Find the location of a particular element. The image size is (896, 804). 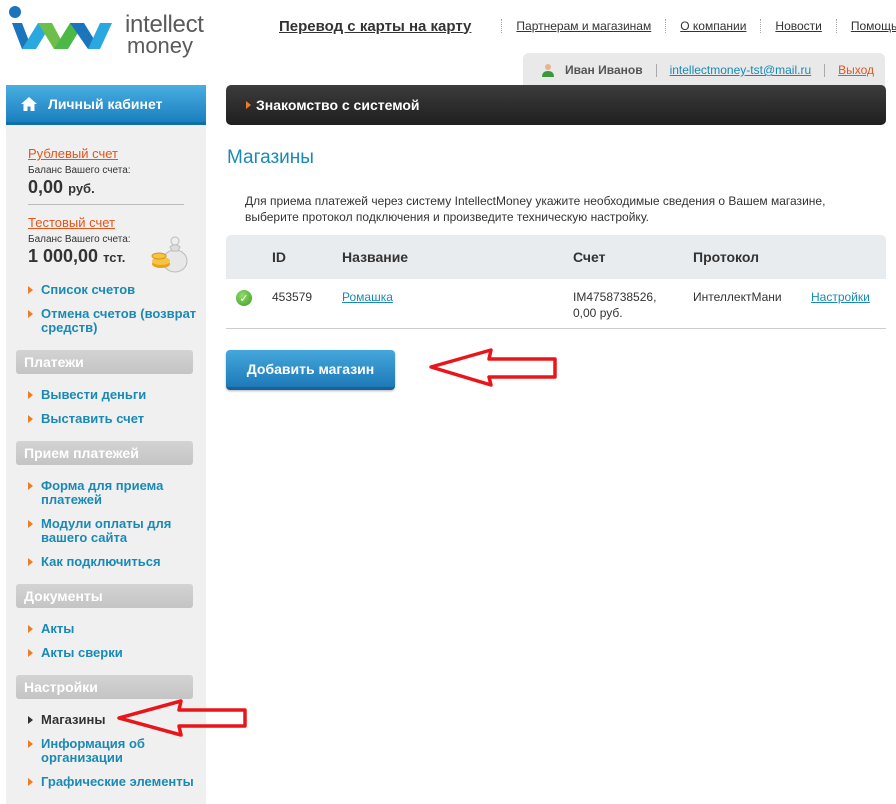

logout-link: Выход is located at coordinates (856, 70).